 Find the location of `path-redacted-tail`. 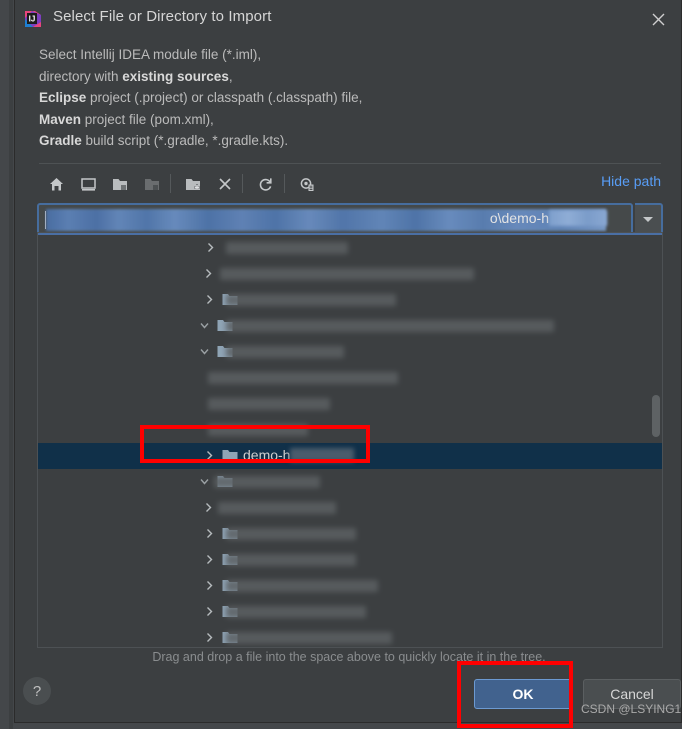

path-redacted-tail is located at coordinates (578, 218).